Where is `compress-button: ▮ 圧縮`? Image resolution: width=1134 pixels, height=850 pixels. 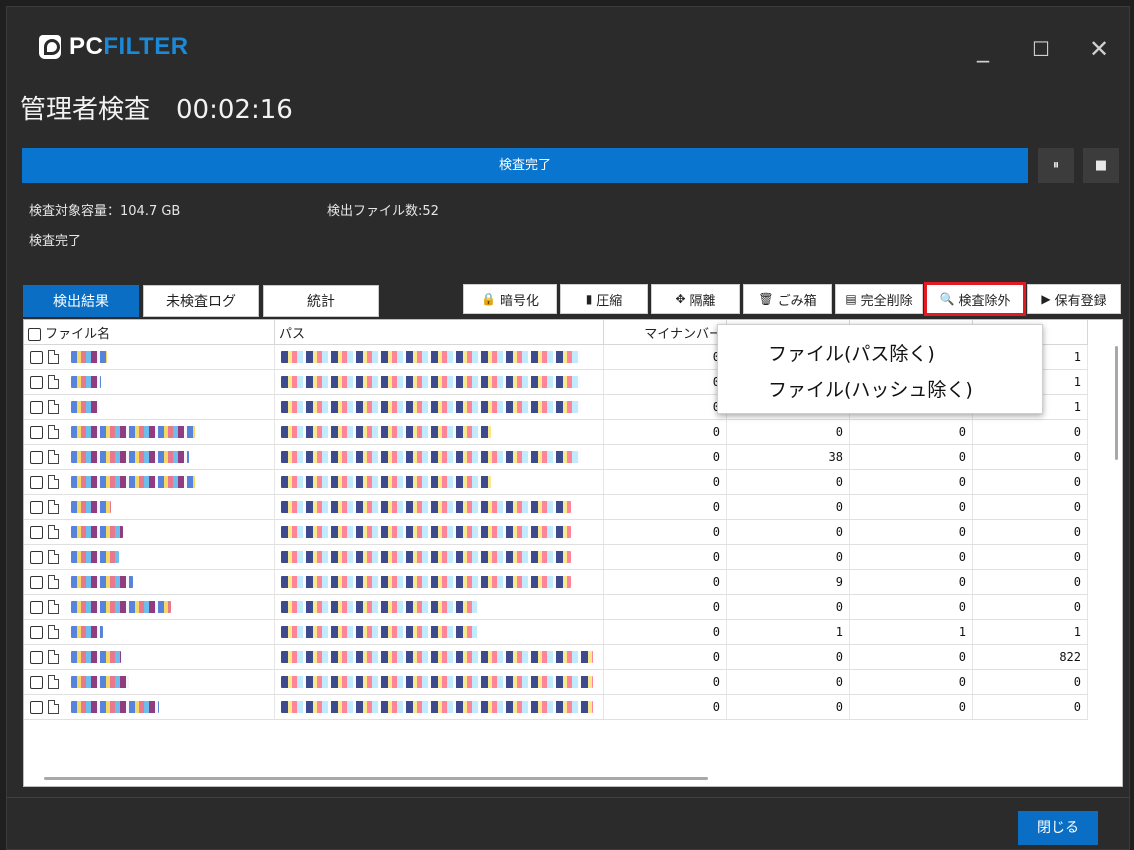
compress-button: ▮ 圧縮 is located at coordinates (604, 299).